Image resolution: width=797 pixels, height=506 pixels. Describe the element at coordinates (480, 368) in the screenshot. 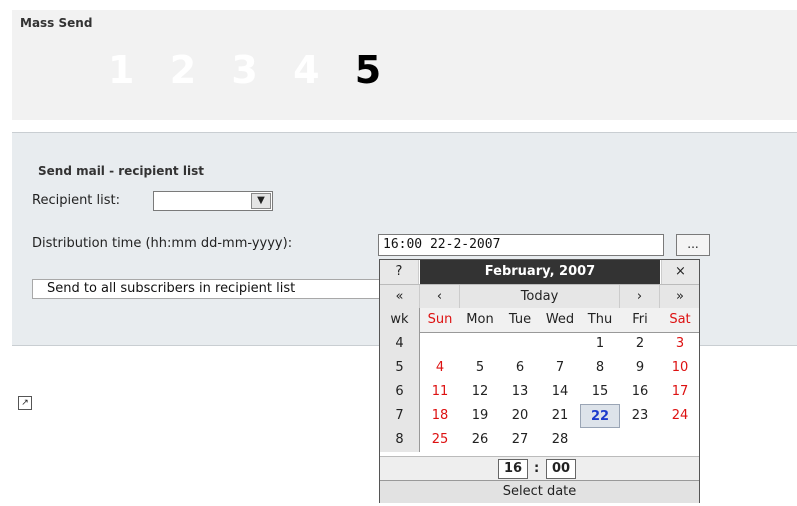

I see `day-cell: 5` at that location.